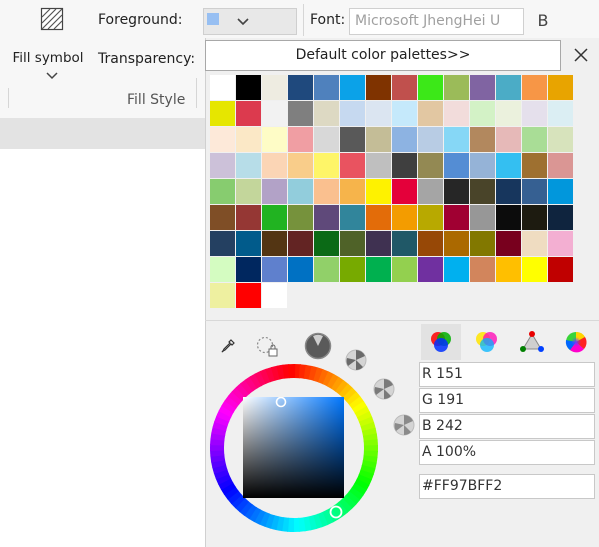 Image resolution: width=599 pixels, height=547 pixels. Describe the element at coordinates (507, 400) in the screenshot. I see `green-field: G 191` at that location.